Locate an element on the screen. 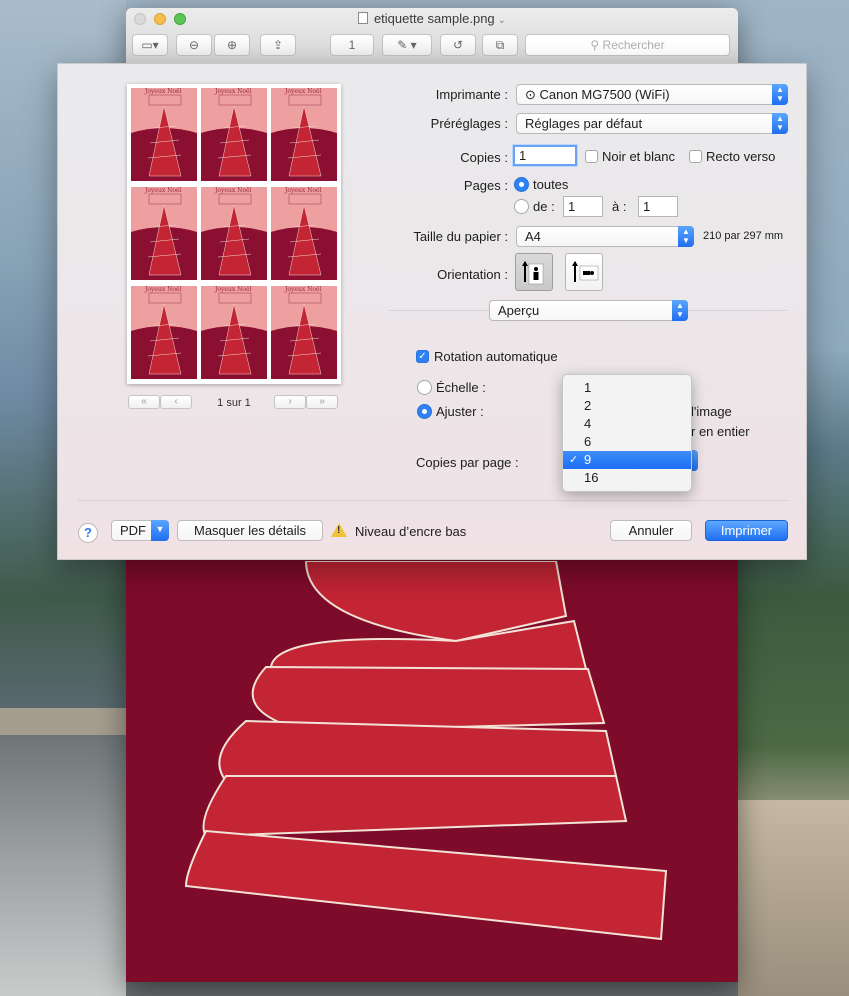  sidebar-icon: ▭▾ is located at coordinates (150, 45).